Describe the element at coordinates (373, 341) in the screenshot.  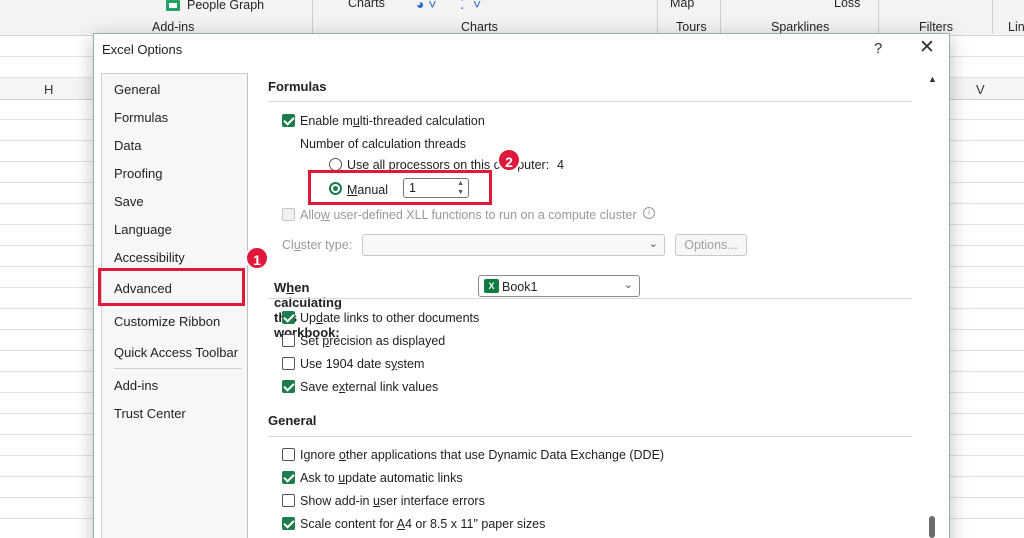
I see `precision-label: Set precision as displayed` at that location.